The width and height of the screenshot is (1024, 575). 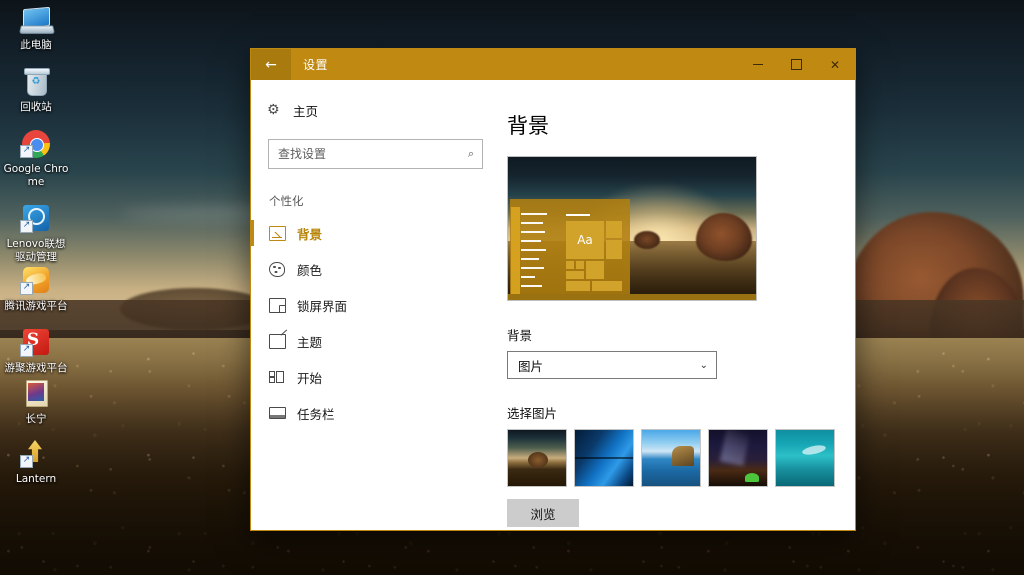 I want to click on search-box: ⌕, so click(x=375, y=154).